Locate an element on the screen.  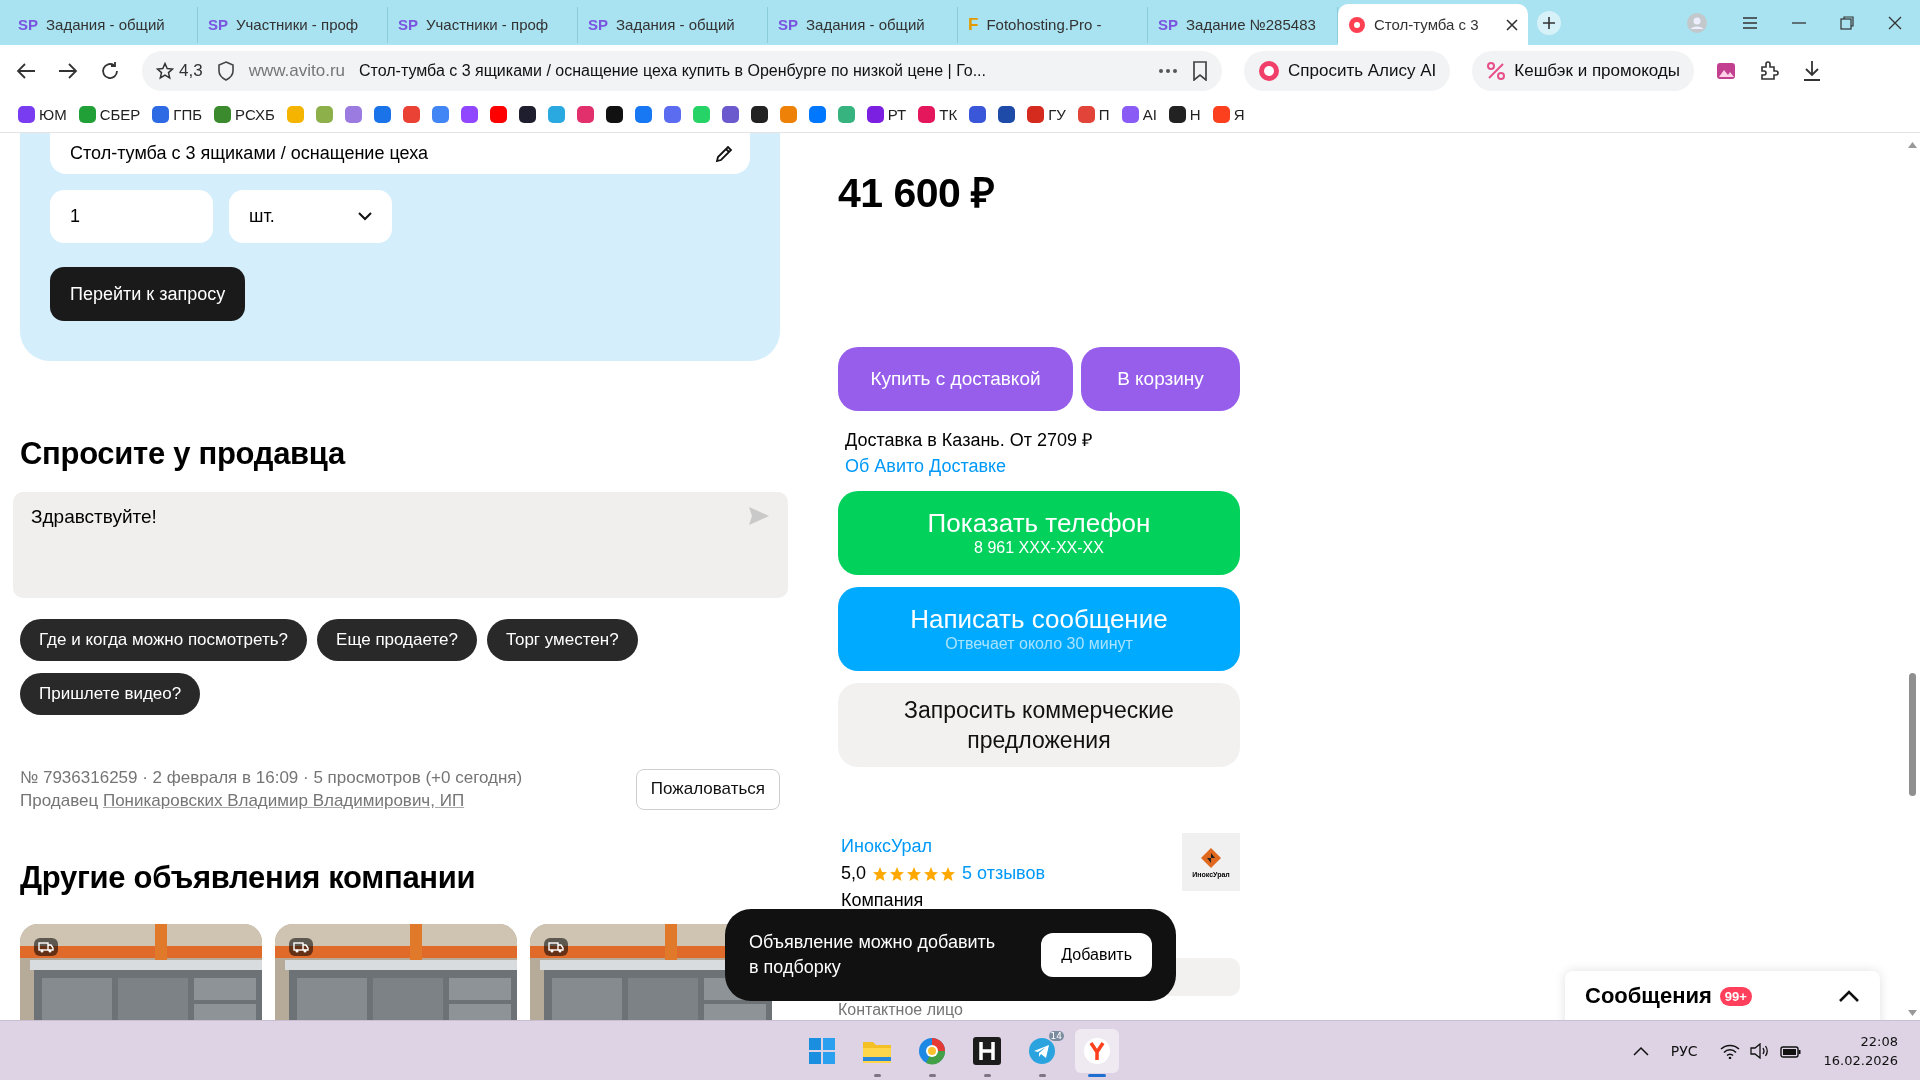
windows-icon is located at coordinates (822, 1050).